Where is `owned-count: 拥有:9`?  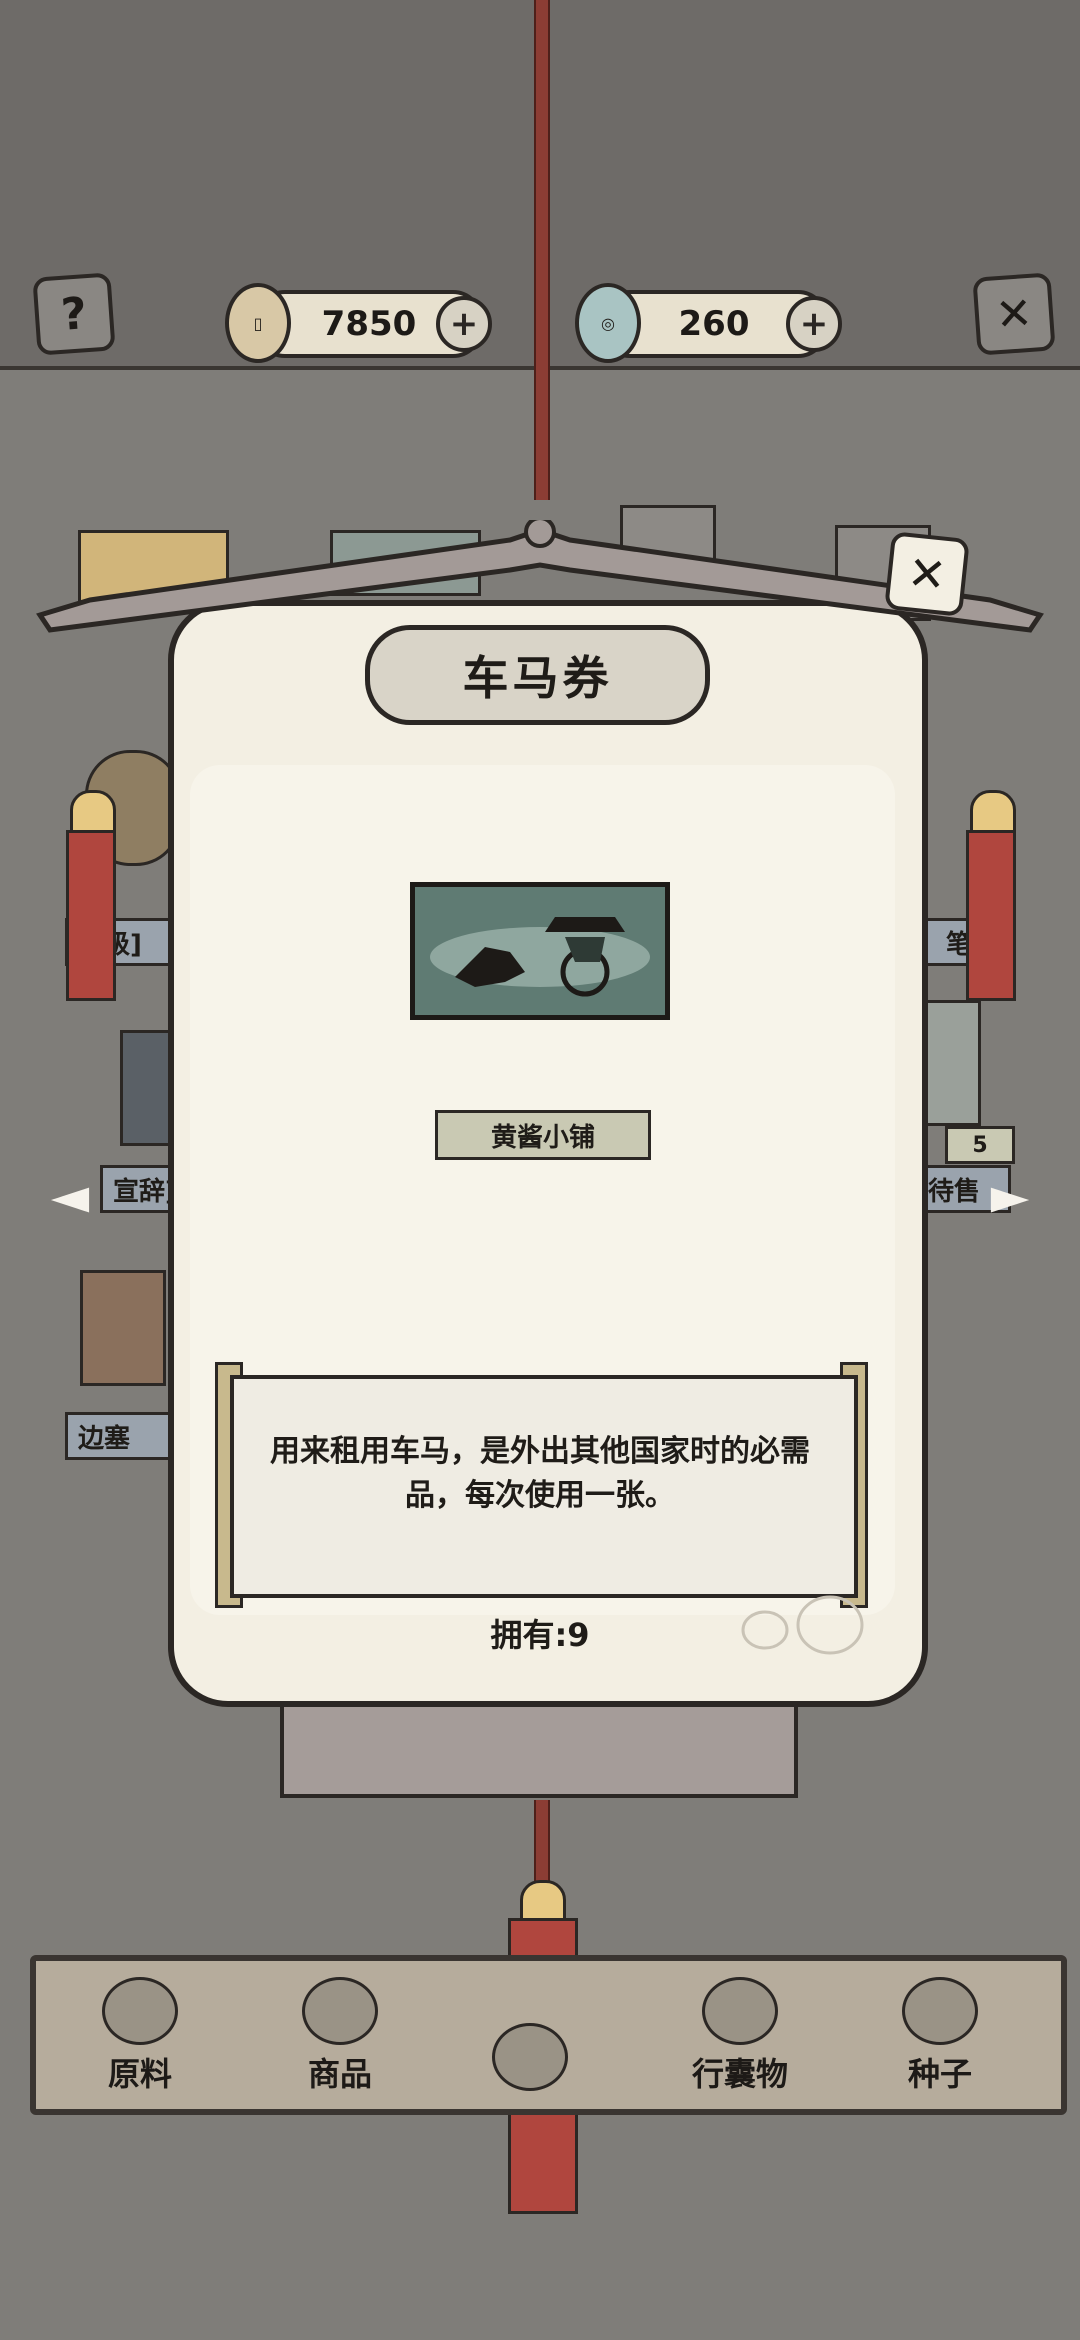 owned-count: 拥有:9 is located at coordinates (540, 1635).